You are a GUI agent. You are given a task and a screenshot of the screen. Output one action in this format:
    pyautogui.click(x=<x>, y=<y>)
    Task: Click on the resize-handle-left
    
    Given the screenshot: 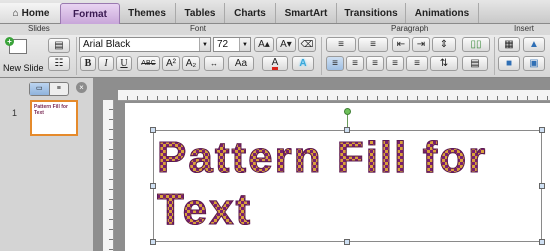 What is the action you would take?
    pyautogui.click(x=153, y=186)
    